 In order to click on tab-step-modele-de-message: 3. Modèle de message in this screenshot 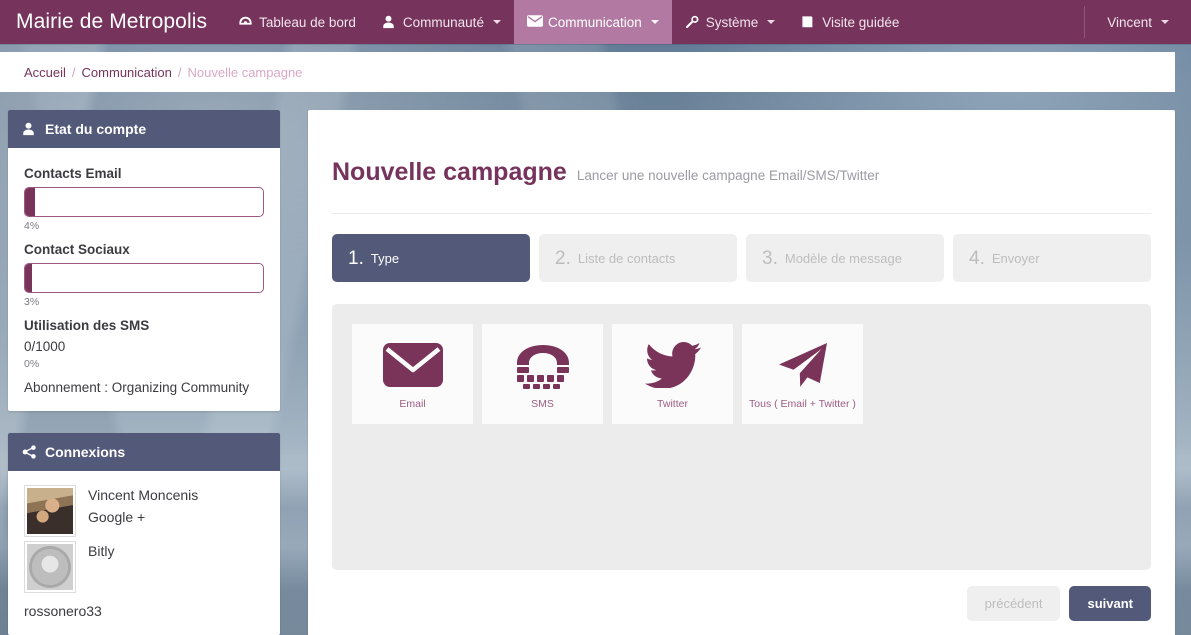, I will do `click(845, 258)`.